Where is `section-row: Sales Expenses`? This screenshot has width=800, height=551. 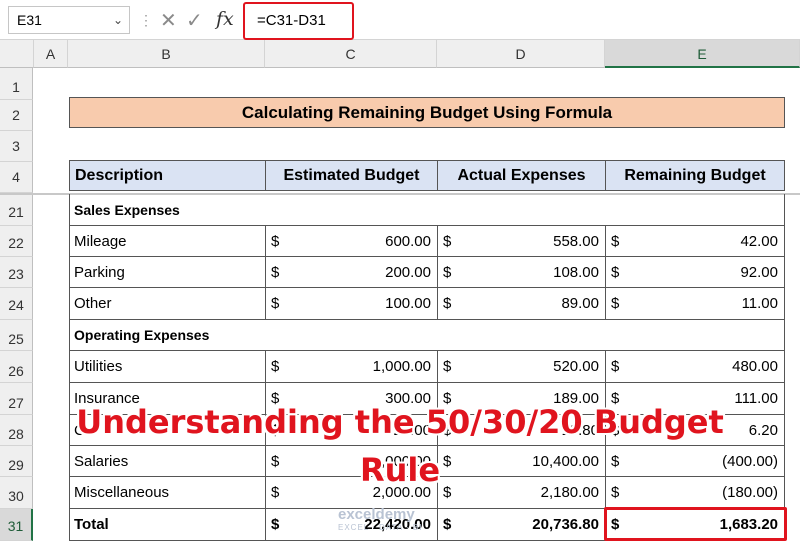 section-row: Sales Expenses is located at coordinates (427, 210).